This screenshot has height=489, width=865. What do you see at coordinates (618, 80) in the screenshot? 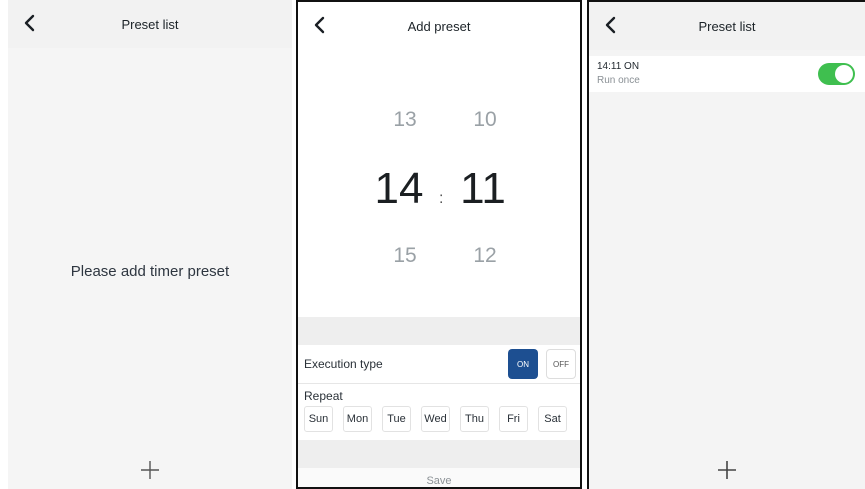
I see `preset-schedule: Run once` at bounding box center [618, 80].